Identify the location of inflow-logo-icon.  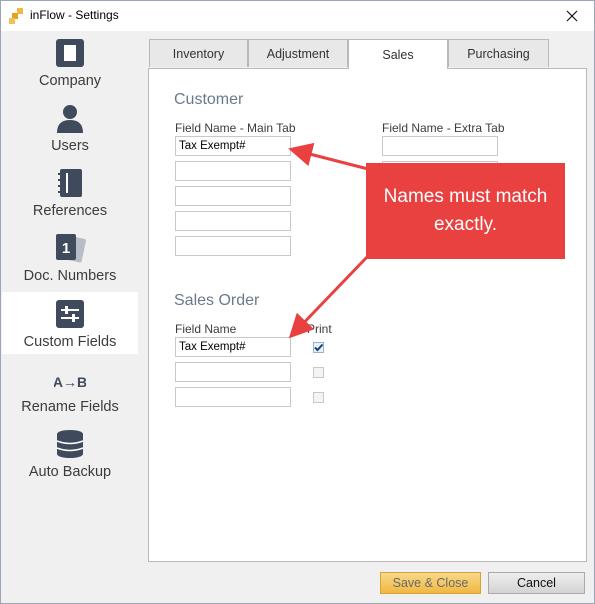
(16, 16).